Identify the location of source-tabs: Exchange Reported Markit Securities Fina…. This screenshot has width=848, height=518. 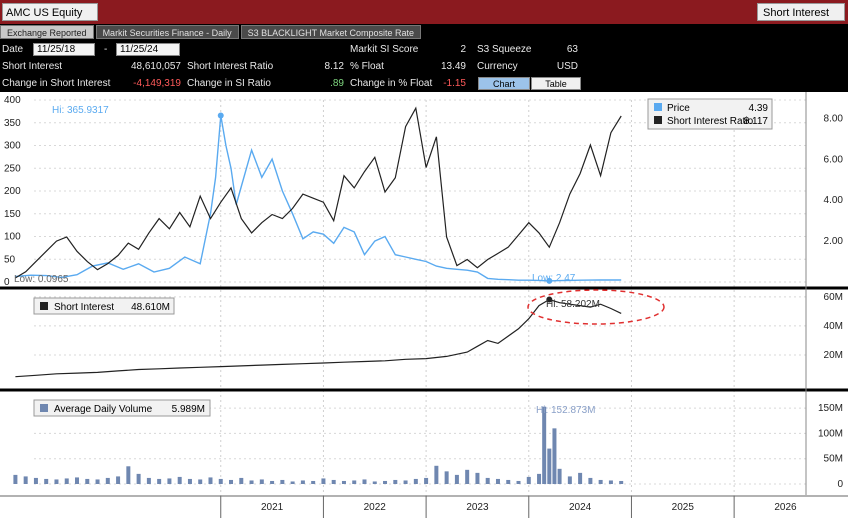
(211, 32).